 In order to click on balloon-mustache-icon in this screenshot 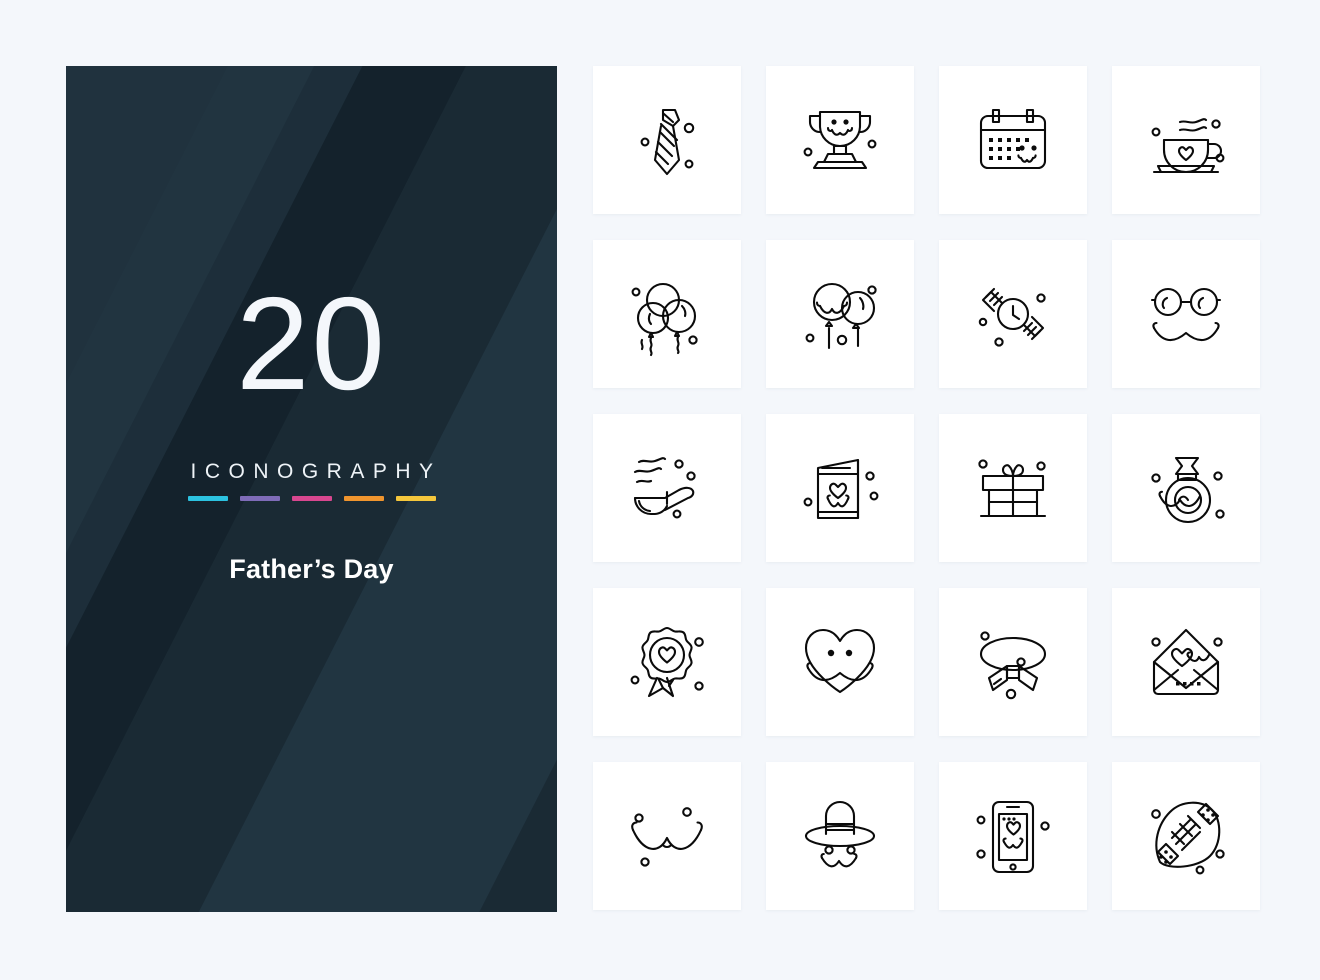, I will do `click(841, 316)`.